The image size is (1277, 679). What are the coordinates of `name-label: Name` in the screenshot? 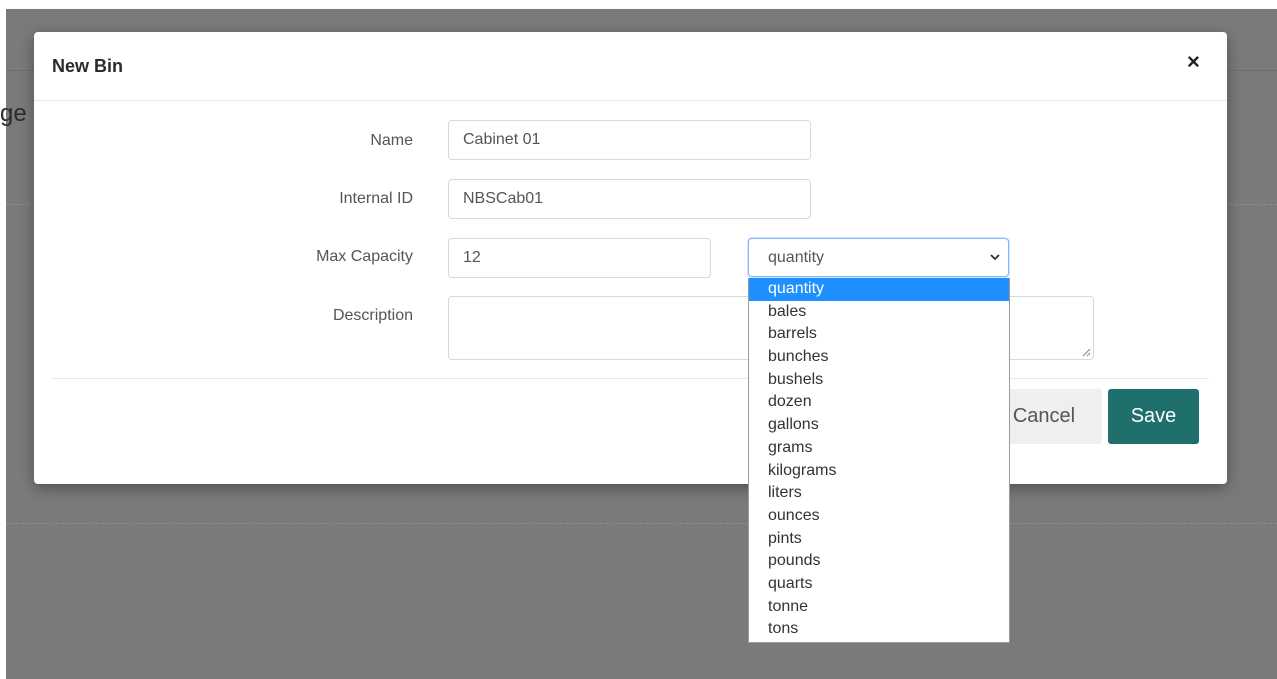 It's located at (391, 140).